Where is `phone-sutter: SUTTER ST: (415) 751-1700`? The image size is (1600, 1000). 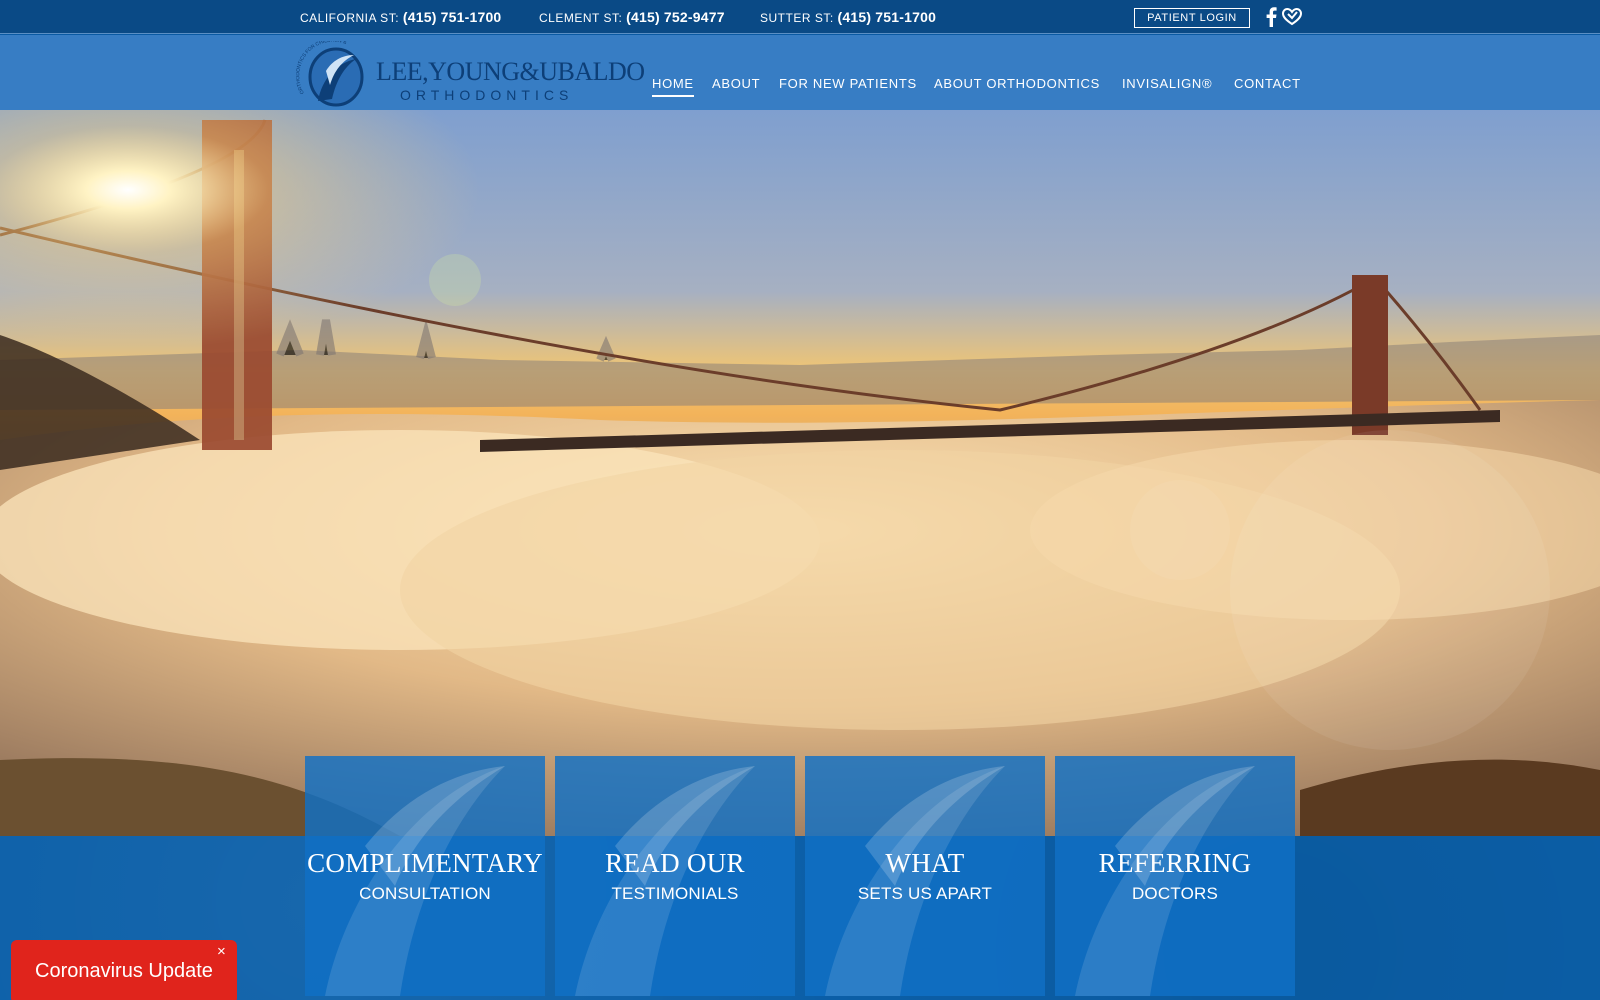
phone-sutter: SUTTER ST: (415) 751-1700 is located at coordinates (848, 17).